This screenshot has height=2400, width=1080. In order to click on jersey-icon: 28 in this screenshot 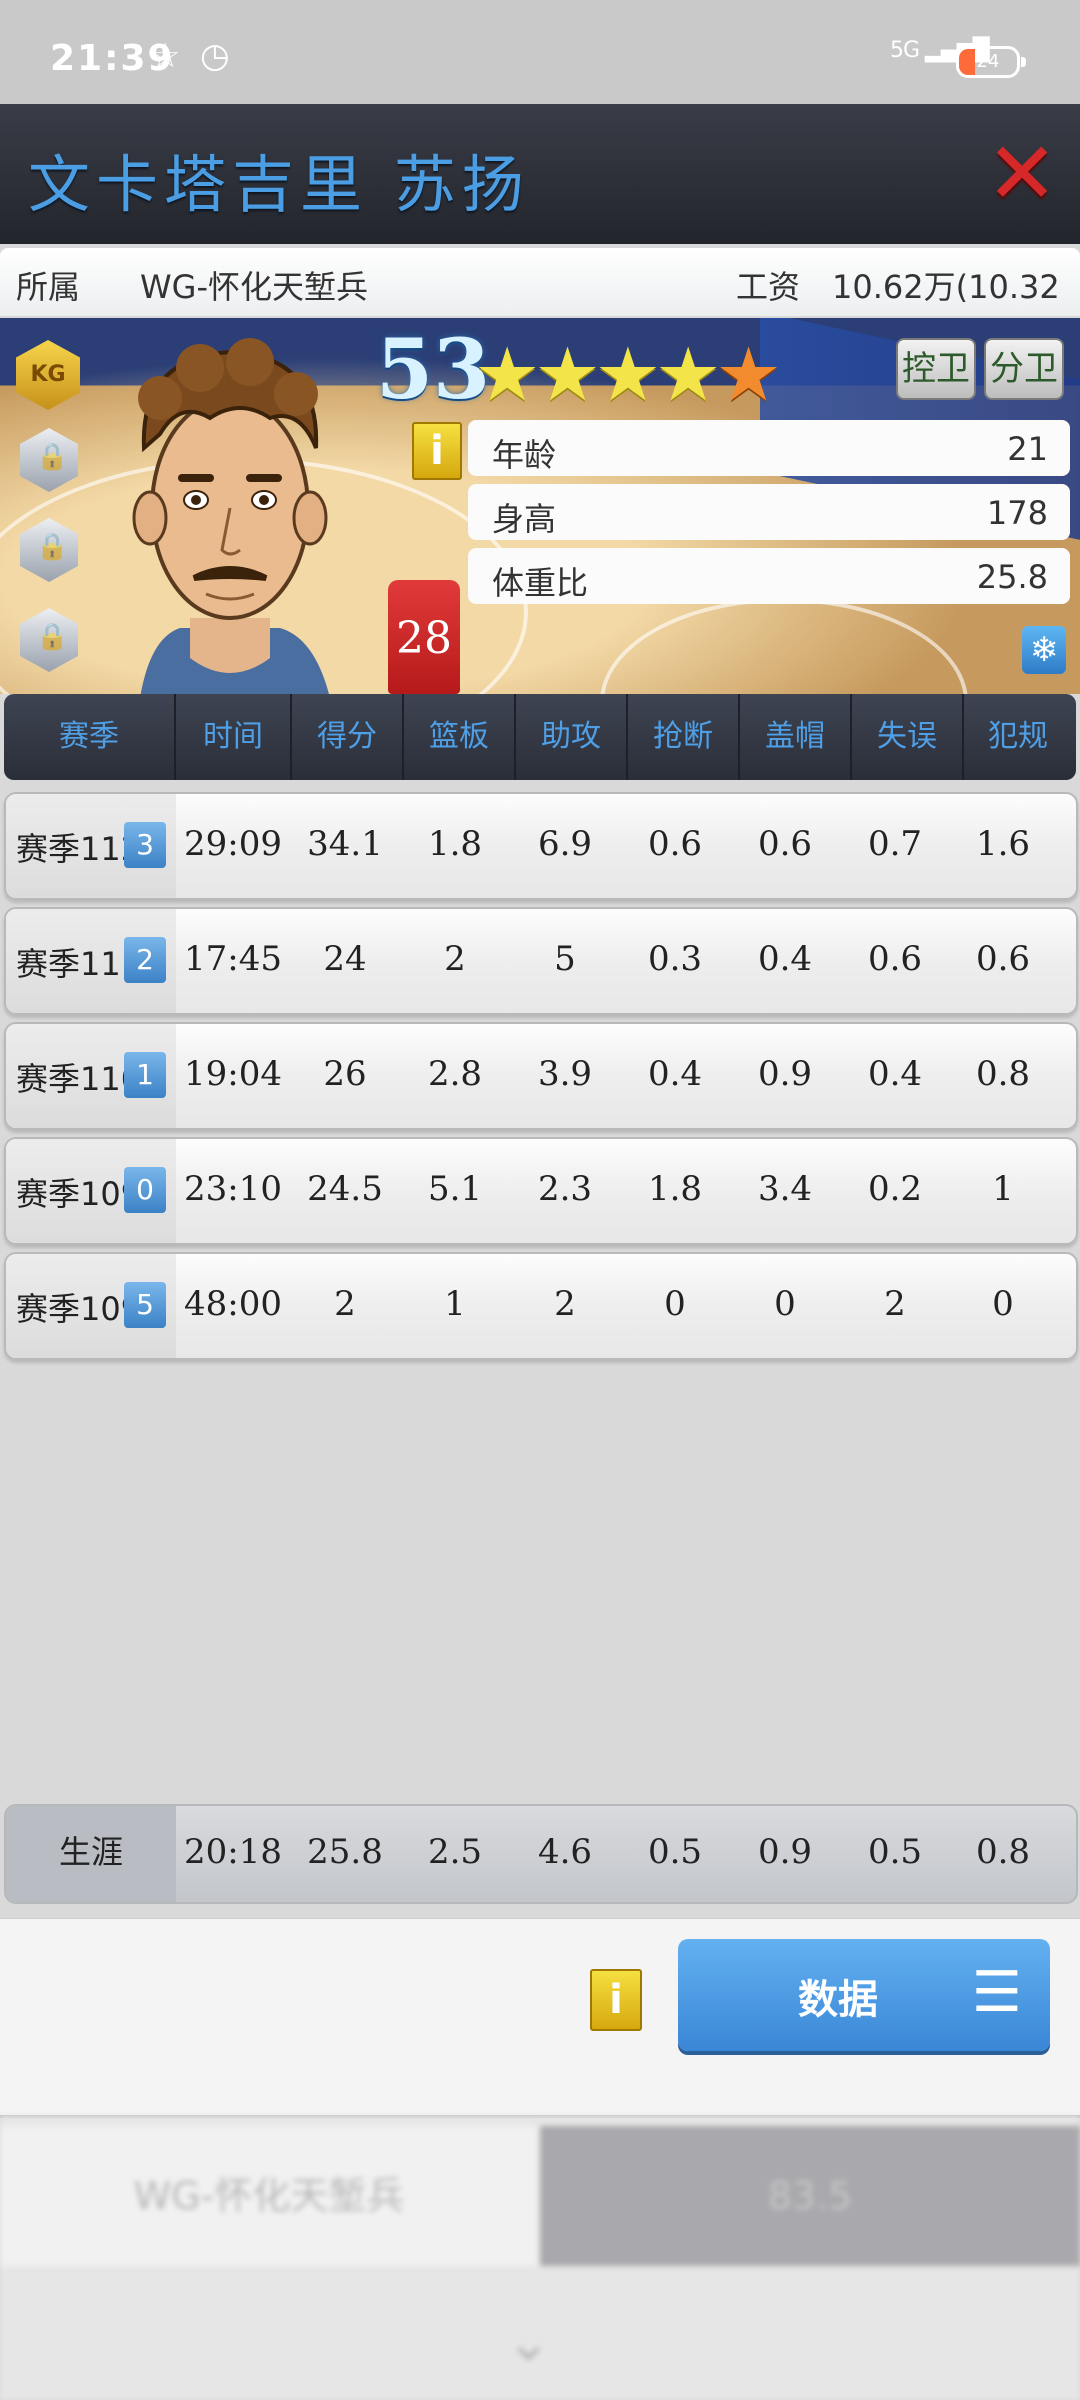, I will do `click(424, 637)`.